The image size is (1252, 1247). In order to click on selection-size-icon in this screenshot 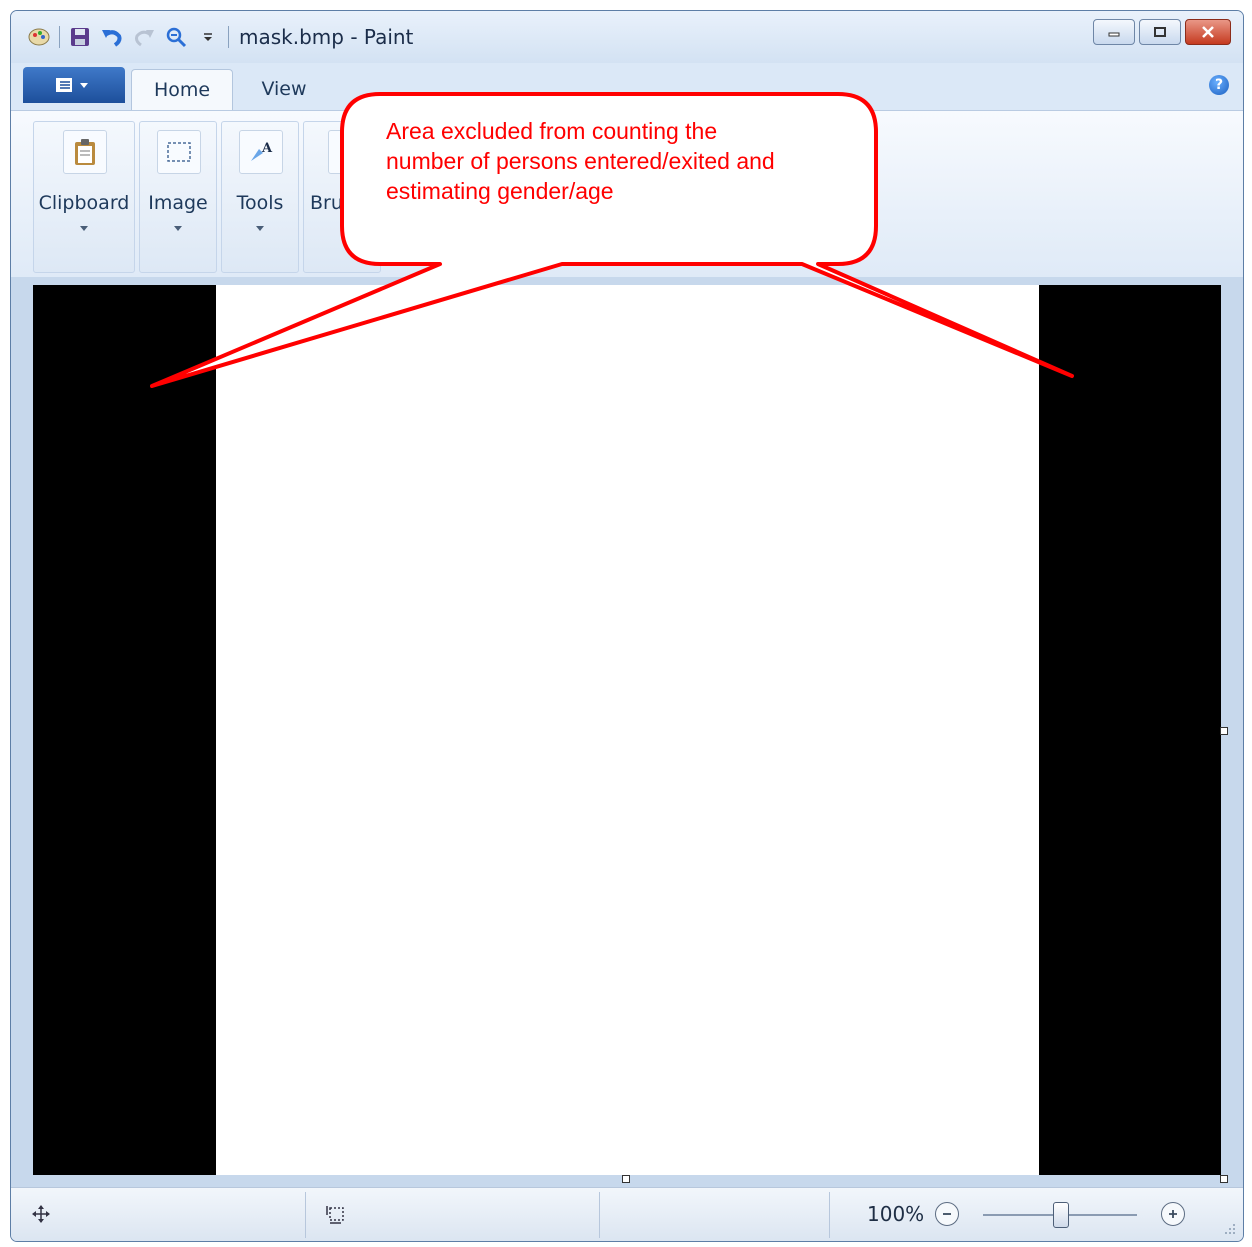, I will do `click(335, 1214)`.